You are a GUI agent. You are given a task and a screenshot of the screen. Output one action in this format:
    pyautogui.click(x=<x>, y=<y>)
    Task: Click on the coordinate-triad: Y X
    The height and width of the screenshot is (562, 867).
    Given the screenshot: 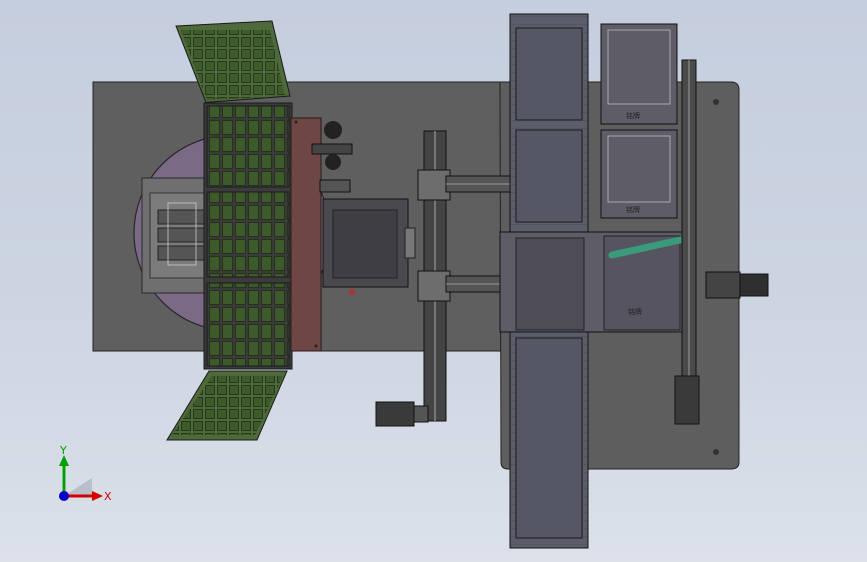 What is the action you would take?
    pyautogui.click(x=85, y=473)
    